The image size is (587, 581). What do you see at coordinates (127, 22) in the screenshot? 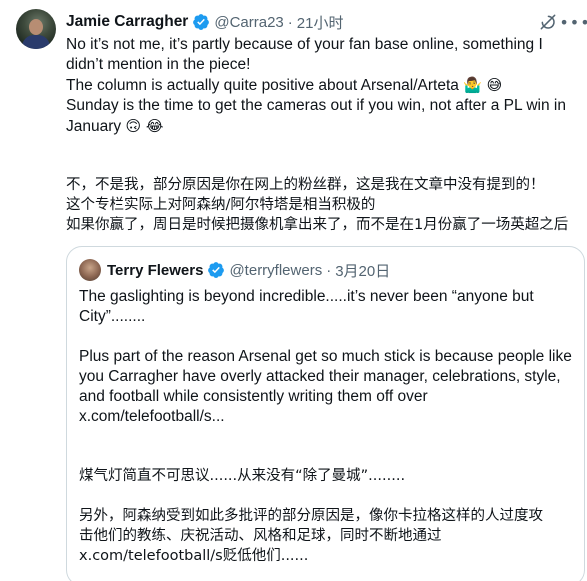
I see `author-name: Jamie Carragher` at bounding box center [127, 22].